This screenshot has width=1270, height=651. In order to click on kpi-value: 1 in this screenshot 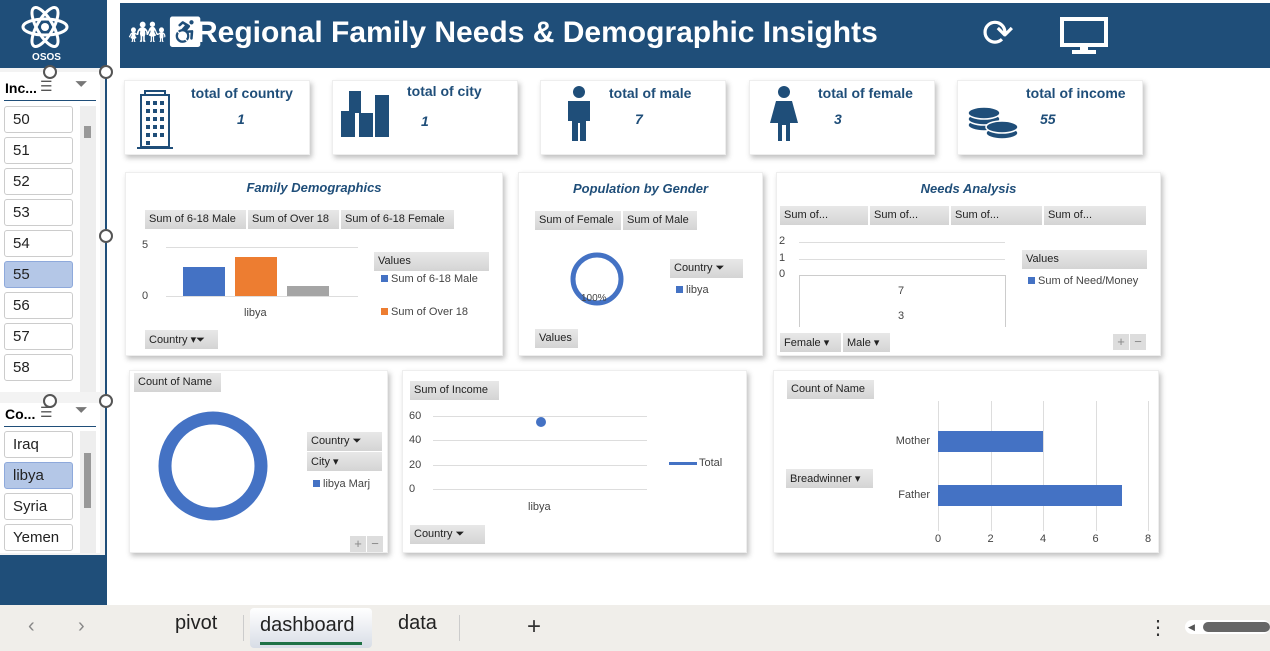, I will do `click(241, 119)`.